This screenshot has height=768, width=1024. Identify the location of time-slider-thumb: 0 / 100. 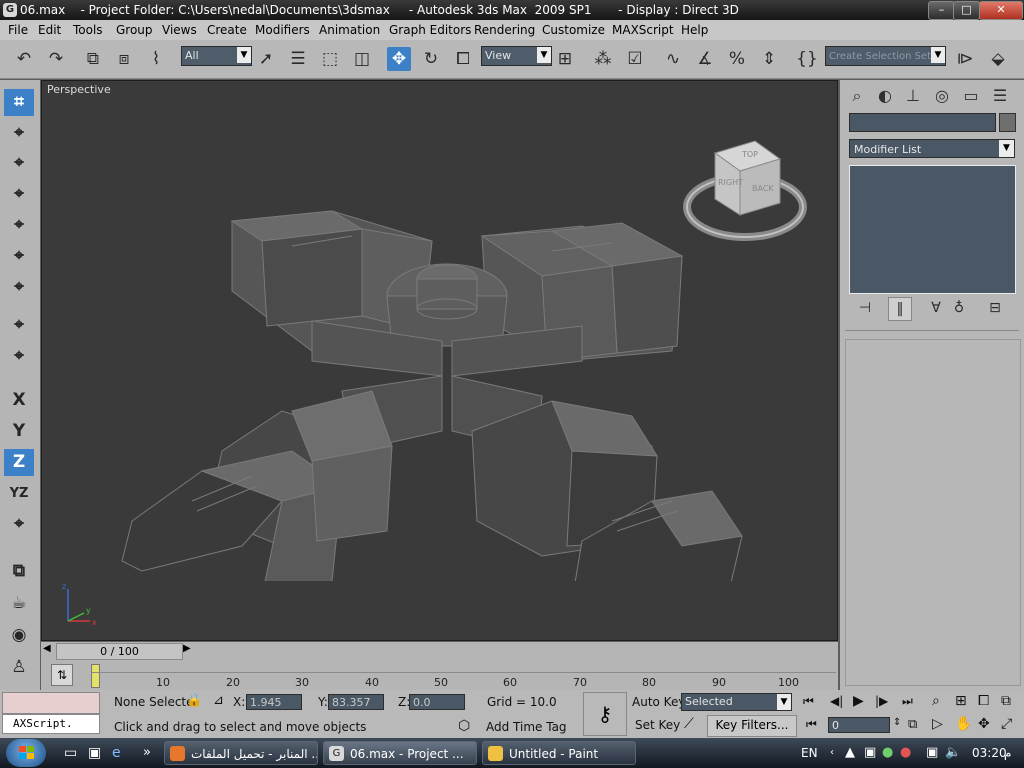
(119, 651).